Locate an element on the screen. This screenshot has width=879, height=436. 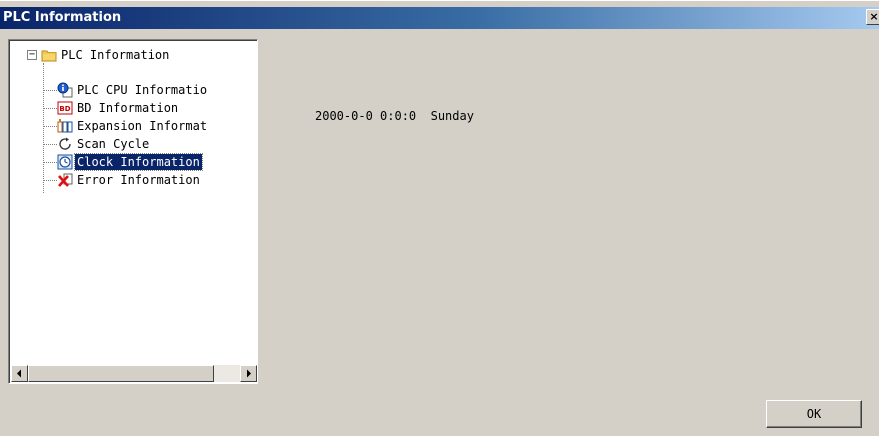
close-button: × is located at coordinates (872, 17).